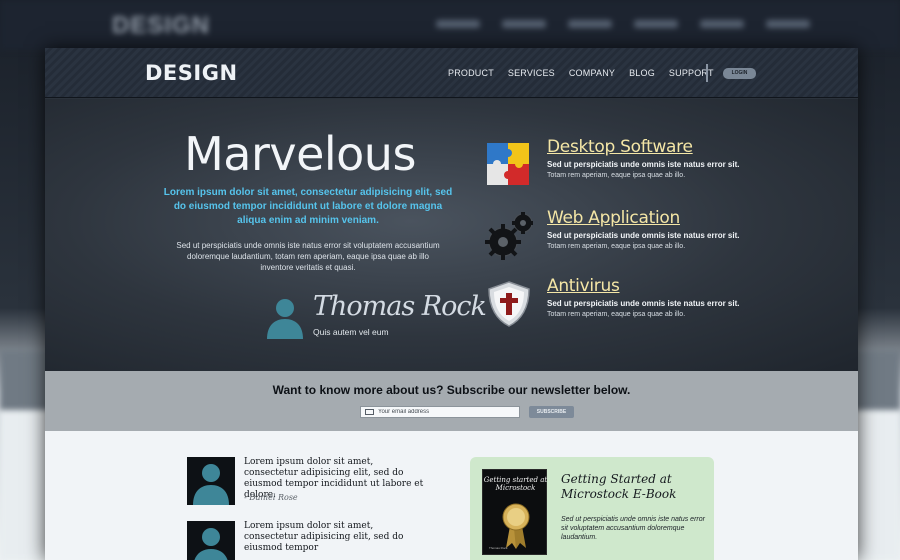  What do you see at coordinates (592, 73) in the screenshot?
I see `nav-company: COMPANY` at bounding box center [592, 73].